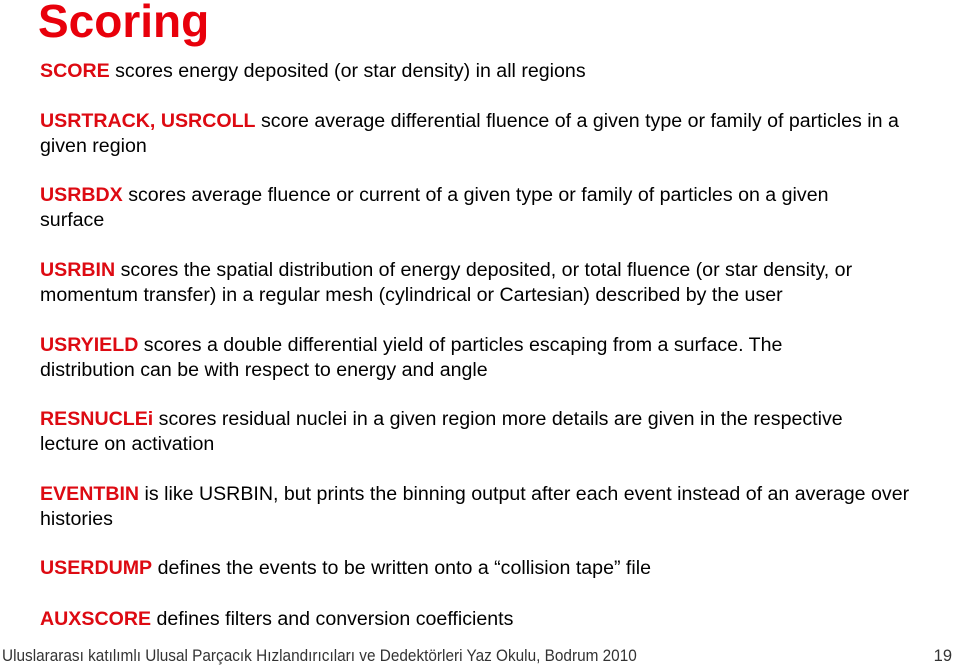 This screenshot has width=960, height=668. Describe the element at coordinates (78, 270) in the screenshot. I see `item-keyword: USRBIN` at that location.